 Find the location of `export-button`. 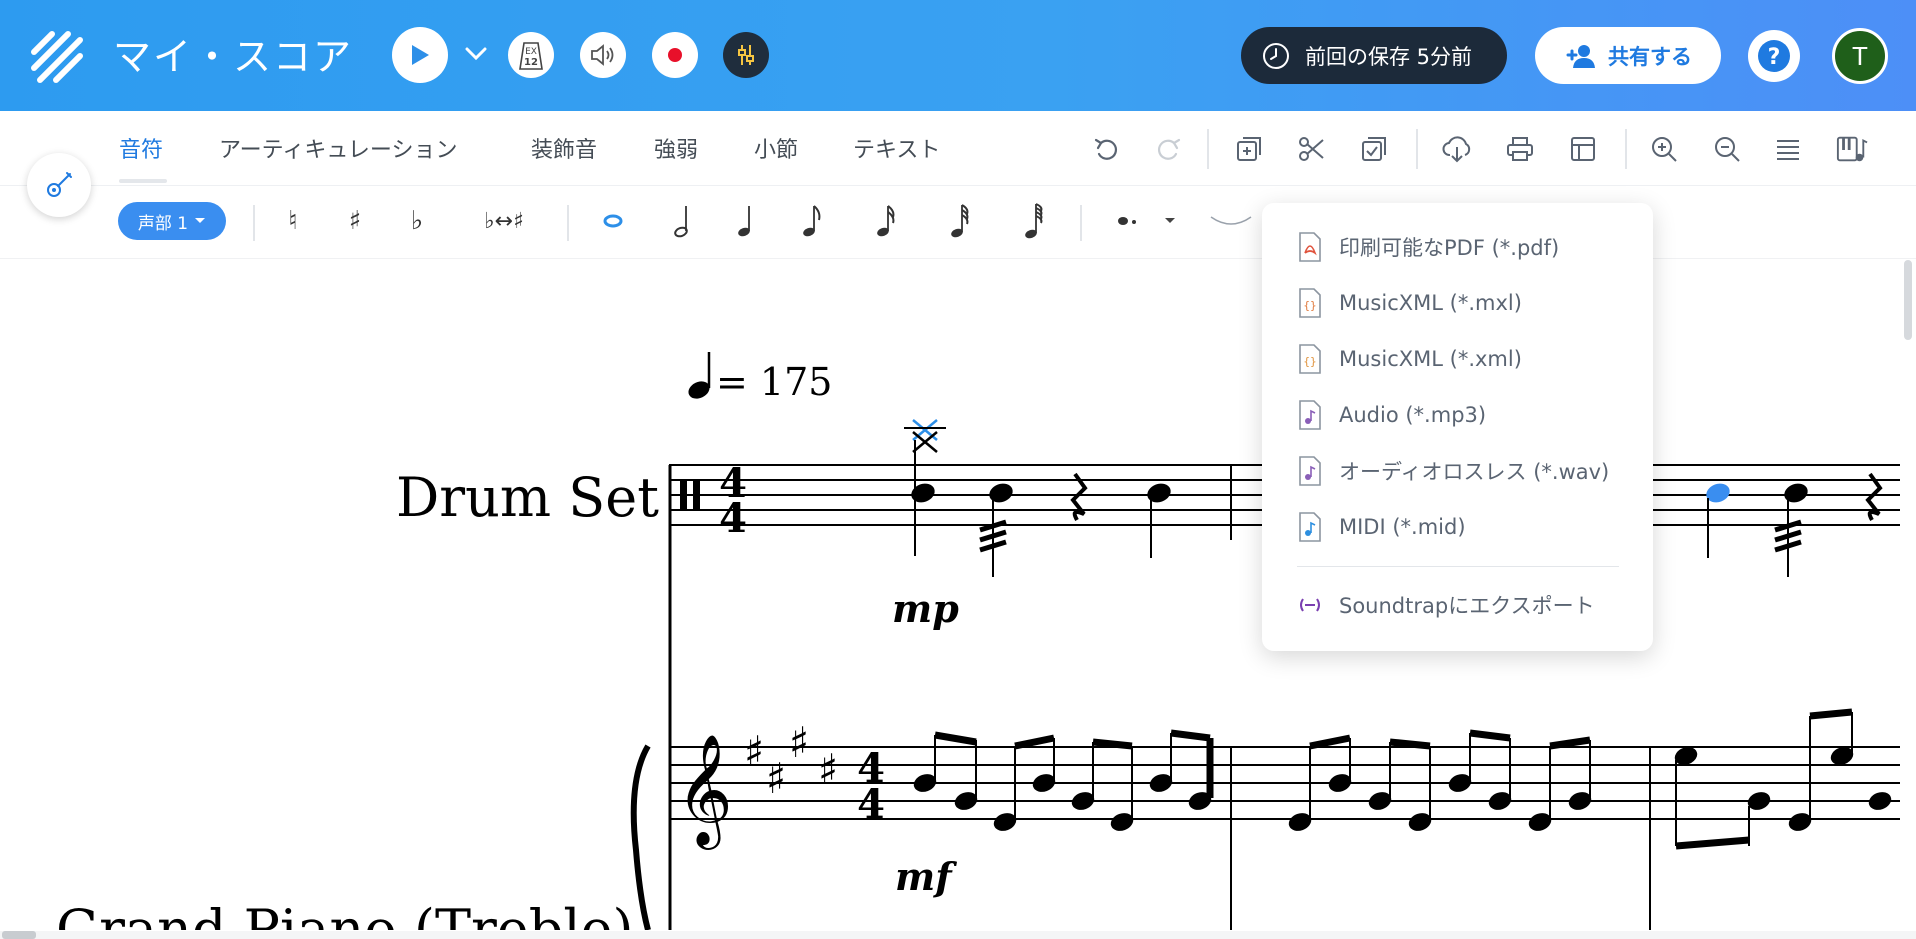

export-button is located at coordinates (1457, 149).